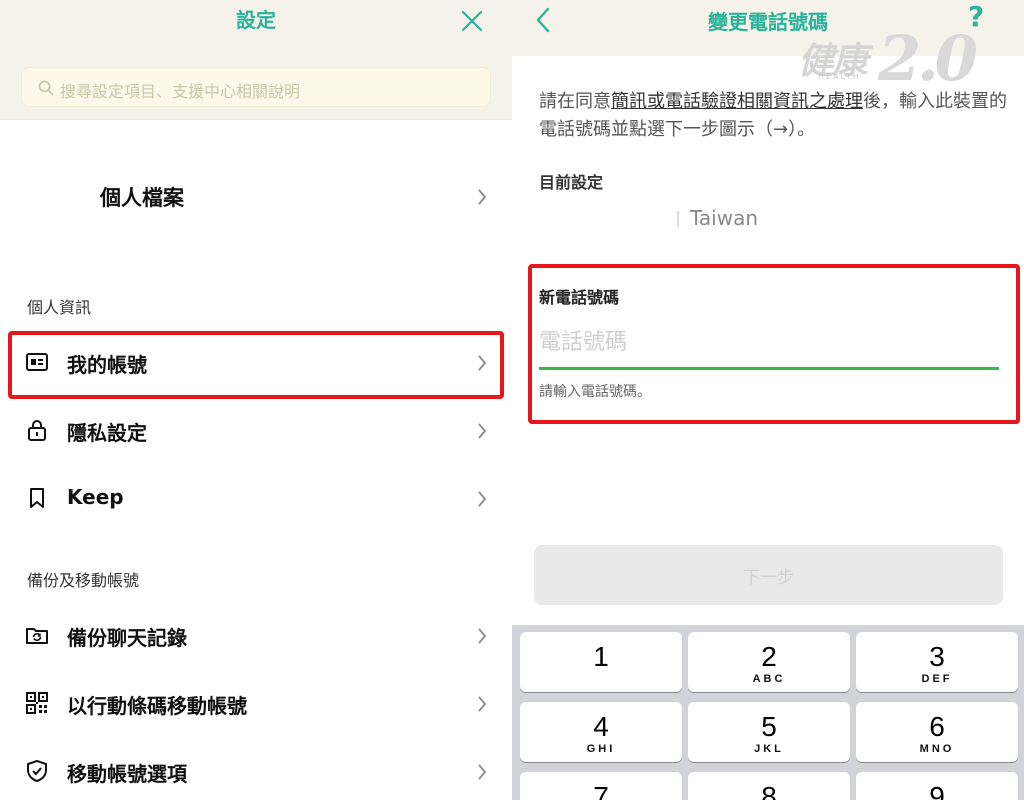 Image resolution: width=1024 pixels, height=800 pixels. What do you see at coordinates (107, 433) in the screenshot?
I see `menu-item-label: 隱私設定` at bounding box center [107, 433].